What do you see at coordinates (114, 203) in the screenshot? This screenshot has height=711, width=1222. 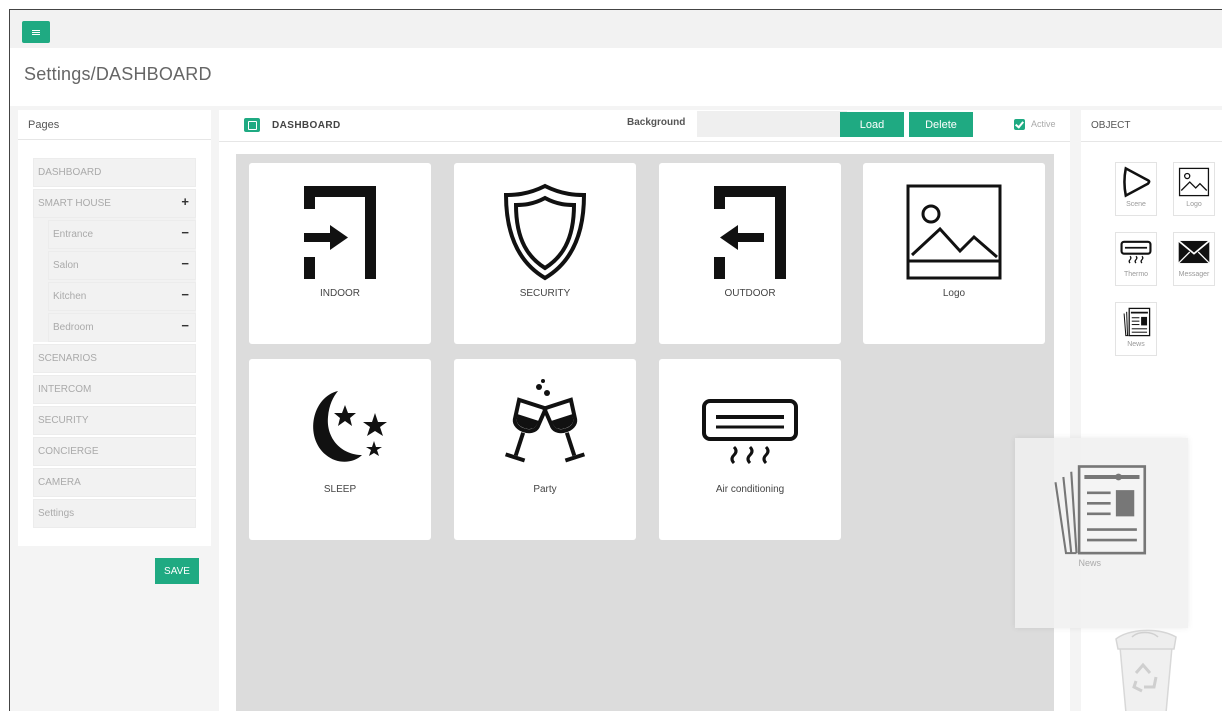 I see `nav-item-smart-house: SMART HOUSE +` at bounding box center [114, 203].